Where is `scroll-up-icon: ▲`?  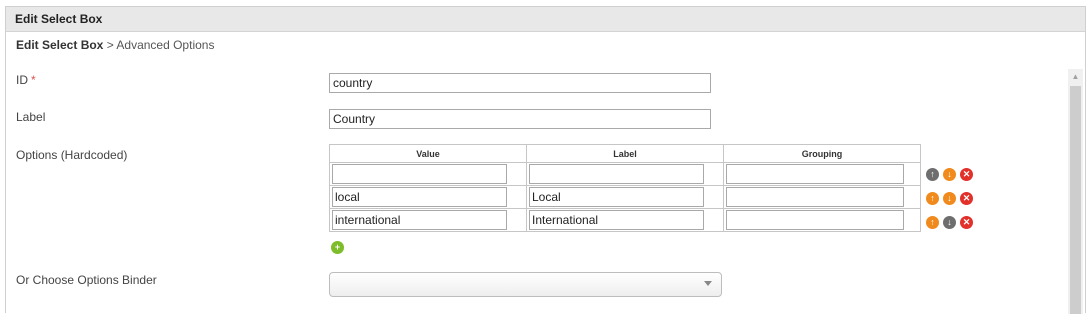 scroll-up-icon: ▲ is located at coordinates (1075, 76).